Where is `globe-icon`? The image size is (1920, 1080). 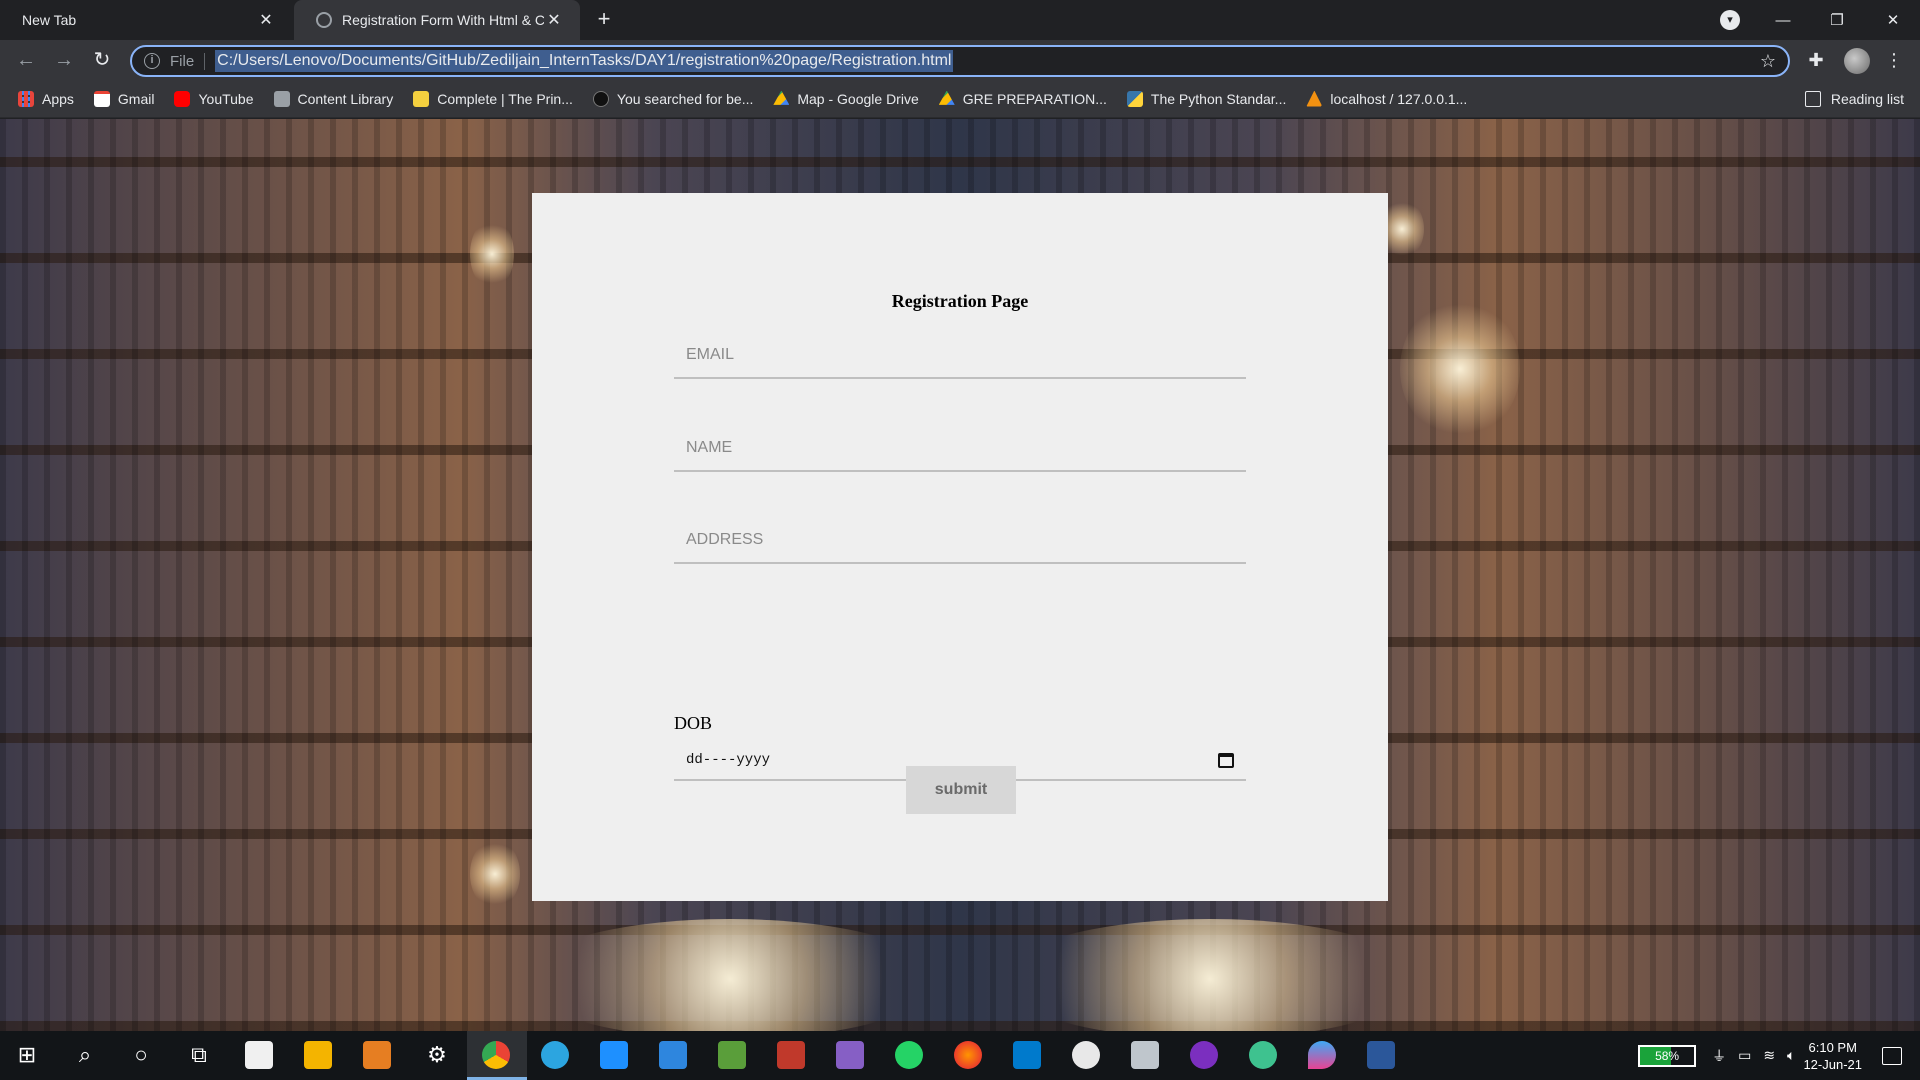
globe-icon is located at coordinates (324, 20).